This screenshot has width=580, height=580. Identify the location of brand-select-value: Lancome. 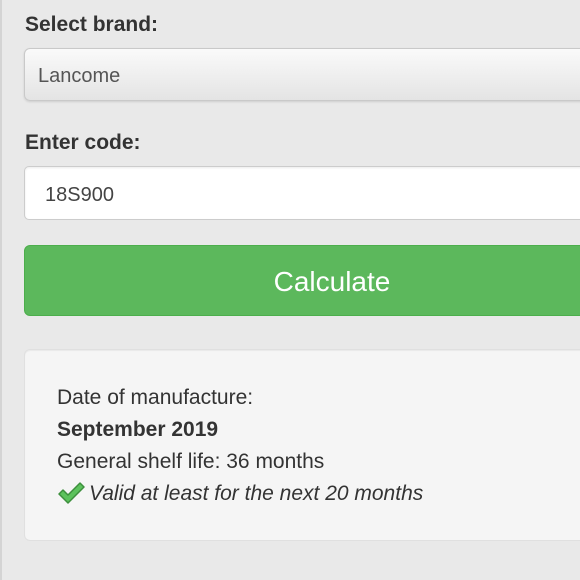
(79, 76).